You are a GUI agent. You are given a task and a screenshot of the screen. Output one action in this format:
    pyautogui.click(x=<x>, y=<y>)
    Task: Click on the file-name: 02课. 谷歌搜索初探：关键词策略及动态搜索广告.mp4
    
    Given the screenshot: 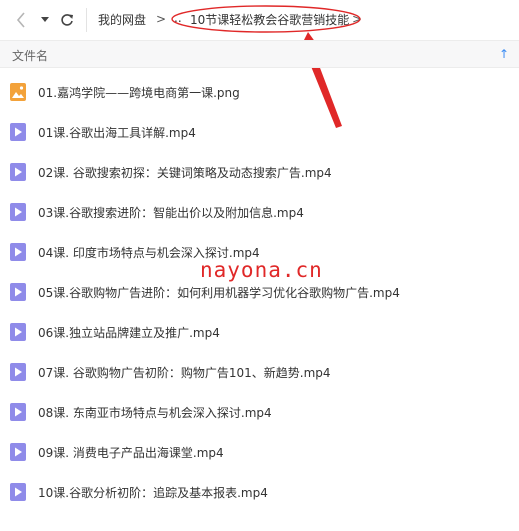 What is the action you would take?
    pyautogui.click(x=185, y=173)
    